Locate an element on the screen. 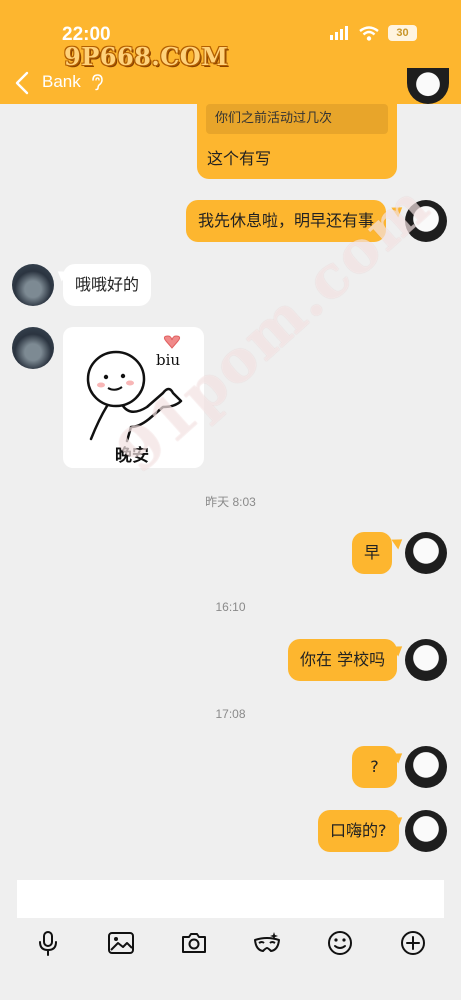 This screenshot has height=1000, width=461. wifi-icon is located at coordinates (369, 33).